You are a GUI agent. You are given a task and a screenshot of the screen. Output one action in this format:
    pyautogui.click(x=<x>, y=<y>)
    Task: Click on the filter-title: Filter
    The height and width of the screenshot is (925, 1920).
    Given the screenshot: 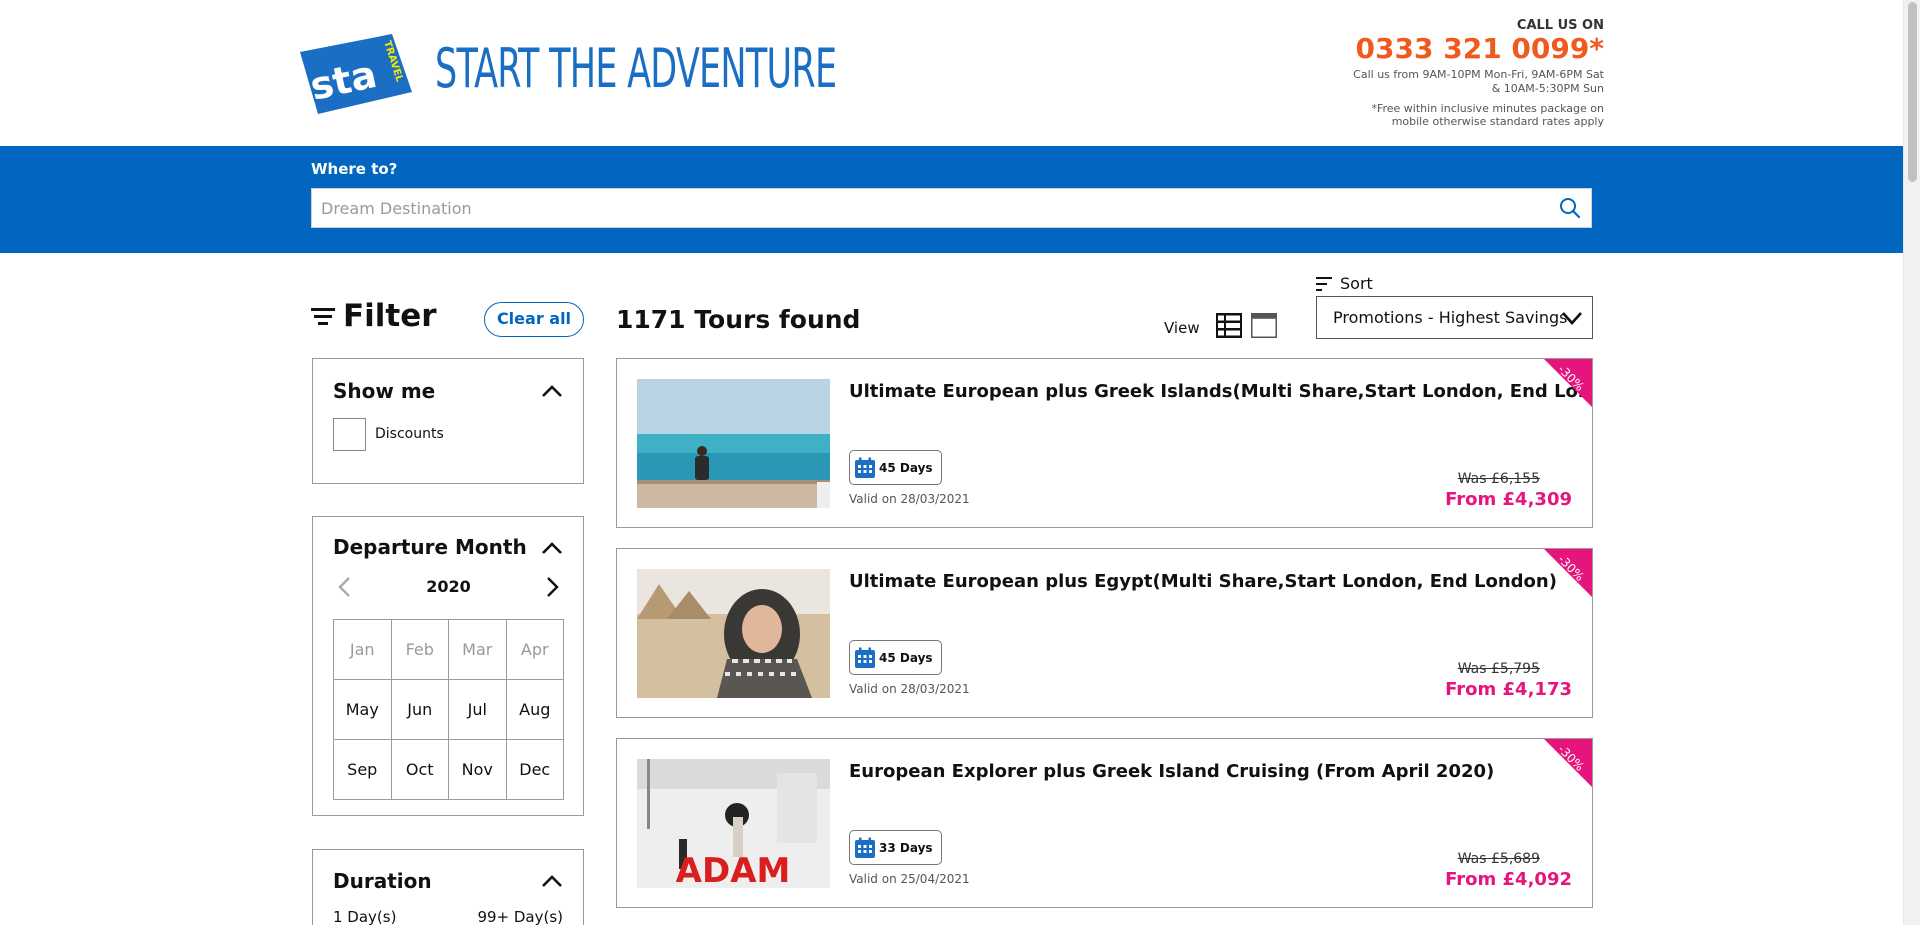 What is the action you would take?
    pyautogui.click(x=390, y=316)
    